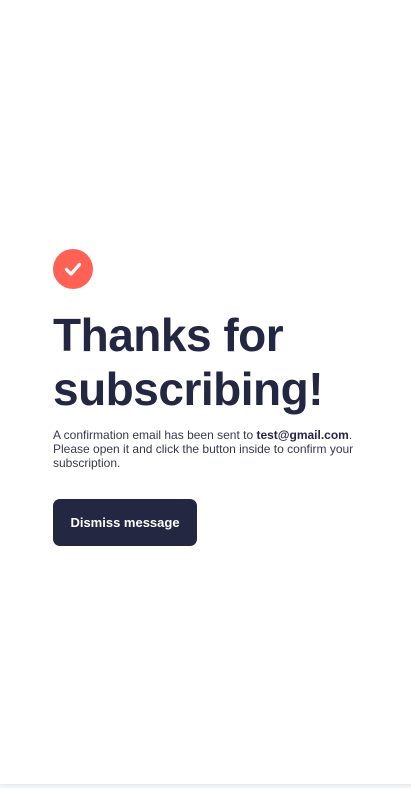 Image resolution: width=411 pixels, height=788 pixels. I want to click on email-address: test@gmail.com, so click(302, 435).